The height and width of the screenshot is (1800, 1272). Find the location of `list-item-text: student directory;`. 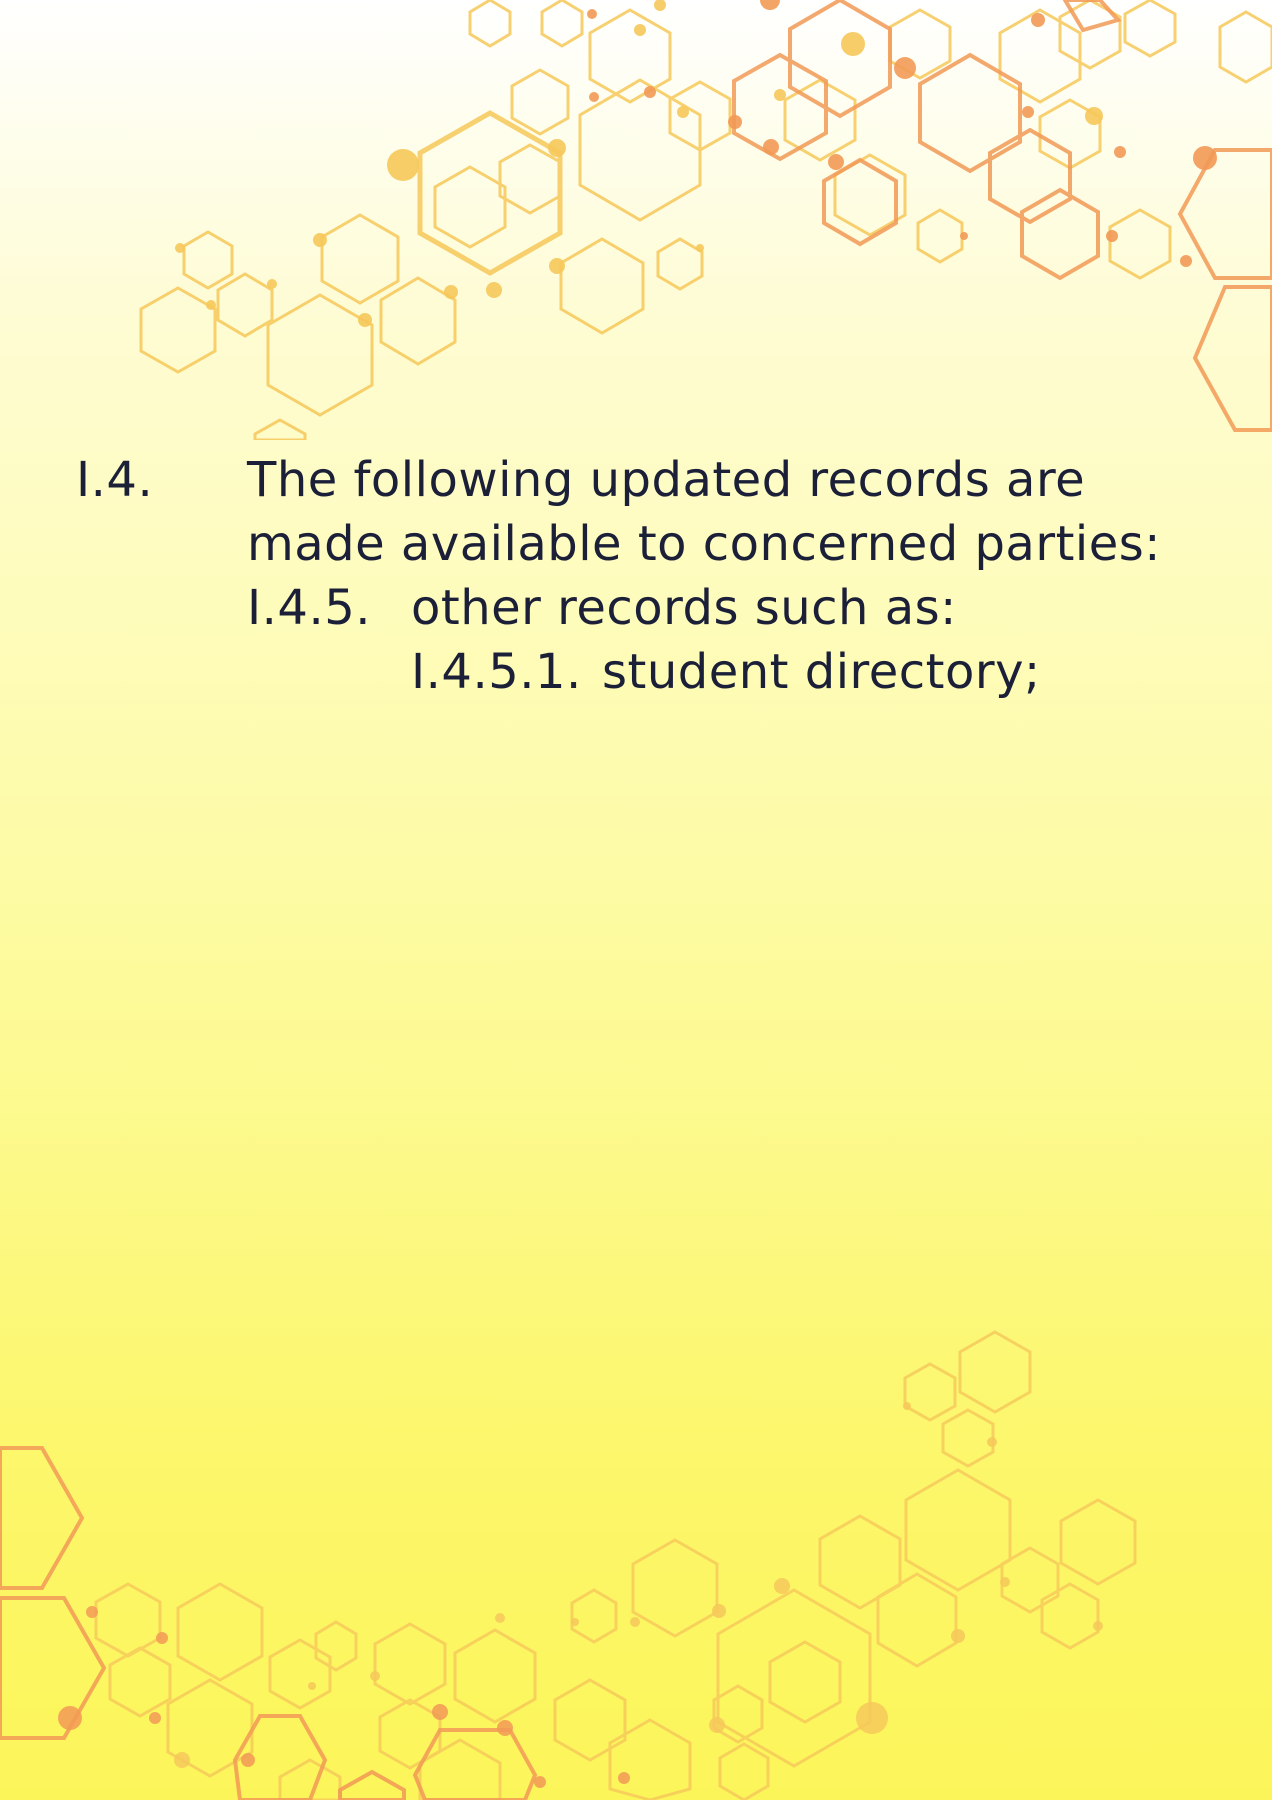

list-item-text: student directory; is located at coordinates (821, 672).